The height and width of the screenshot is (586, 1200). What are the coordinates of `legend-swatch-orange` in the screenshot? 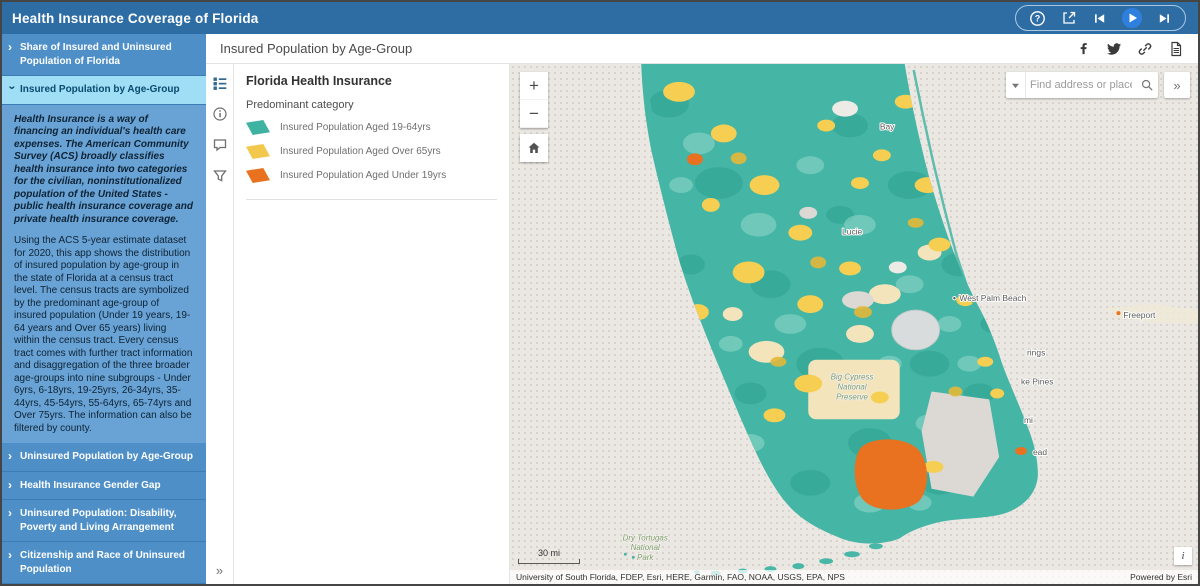 It's located at (258, 175).